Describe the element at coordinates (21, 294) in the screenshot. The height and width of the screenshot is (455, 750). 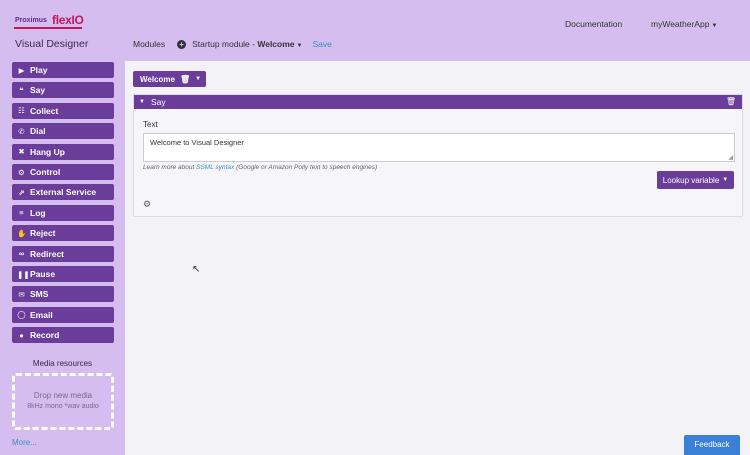
I see `envelope-icon: ✉` at that location.